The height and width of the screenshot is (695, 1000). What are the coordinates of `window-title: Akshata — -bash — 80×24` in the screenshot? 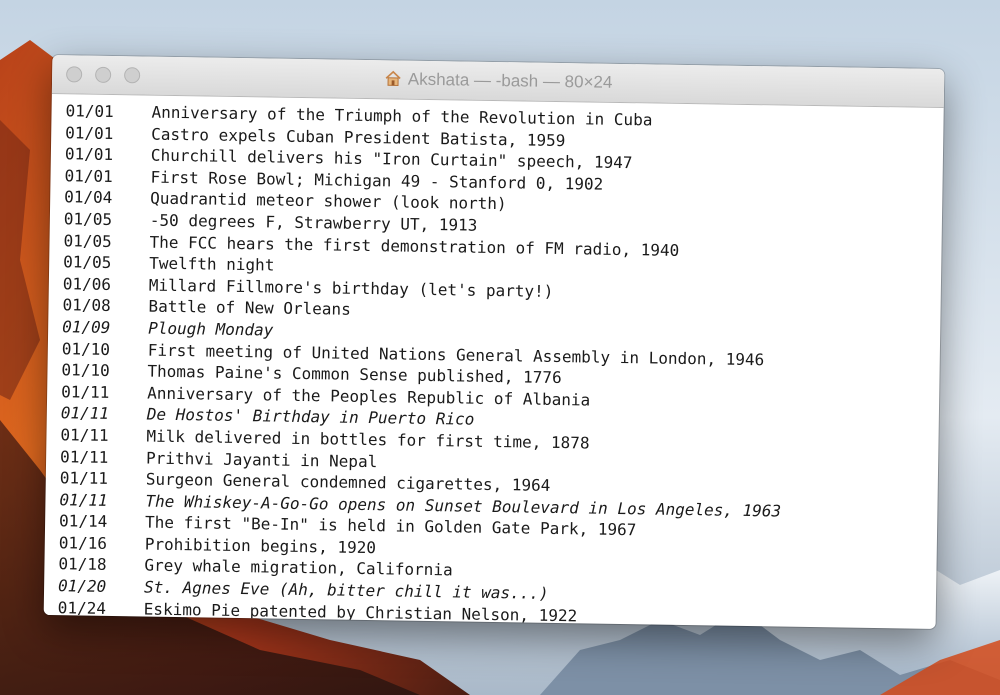 It's located at (510, 80).